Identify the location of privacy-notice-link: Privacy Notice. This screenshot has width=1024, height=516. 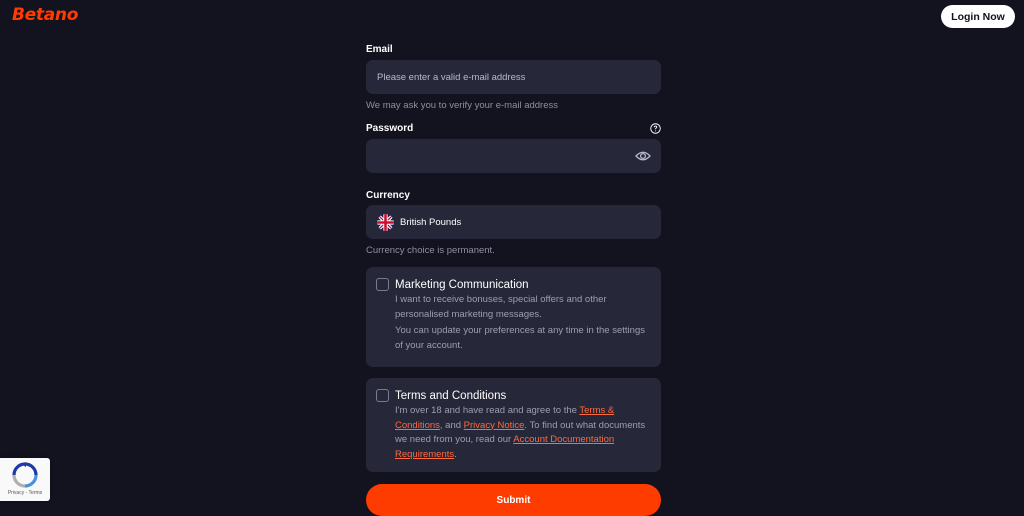
(494, 425).